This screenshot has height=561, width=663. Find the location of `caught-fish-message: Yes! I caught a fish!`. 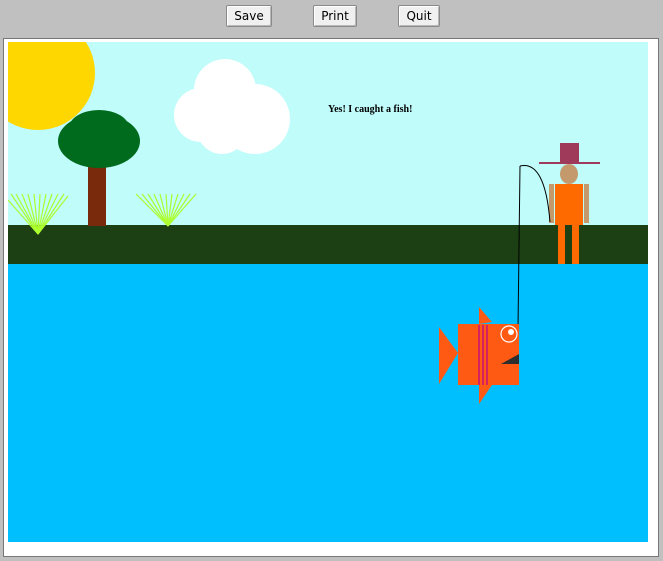

caught-fish-message: Yes! I caught a fish! is located at coordinates (370, 109).